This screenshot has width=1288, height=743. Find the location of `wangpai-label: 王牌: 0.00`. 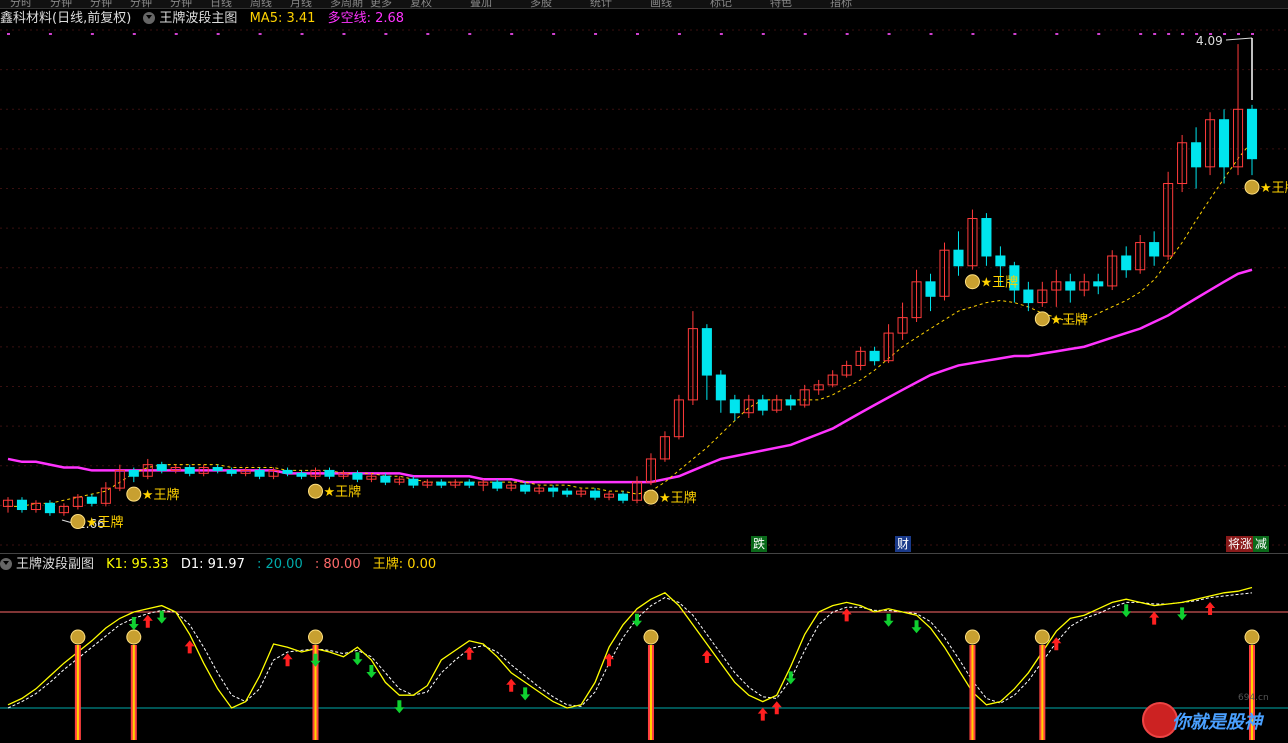

wangpai-label: 王牌: 0.00 is located at coordinates (404, 564).